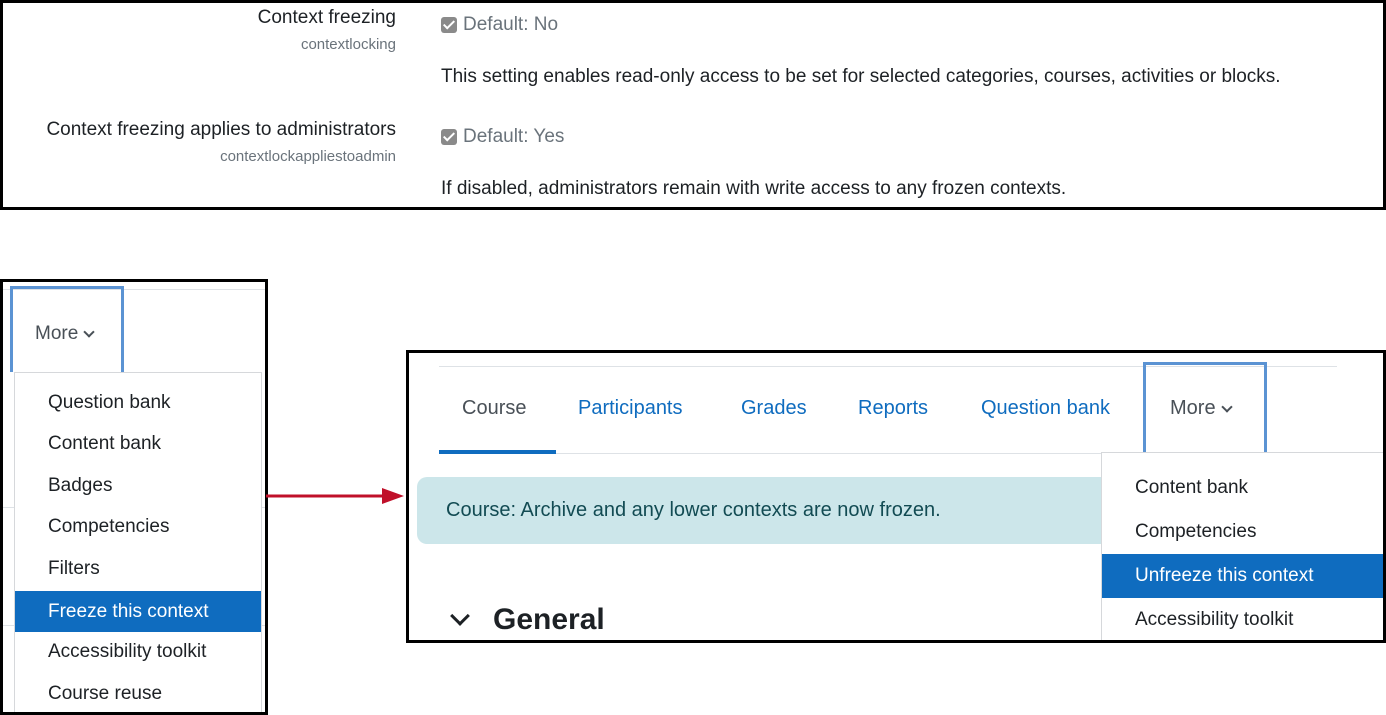  What do you see at coordinates (549, 619) in the screenshot?
I see `section-title: General` at bounding box center [549, 619].